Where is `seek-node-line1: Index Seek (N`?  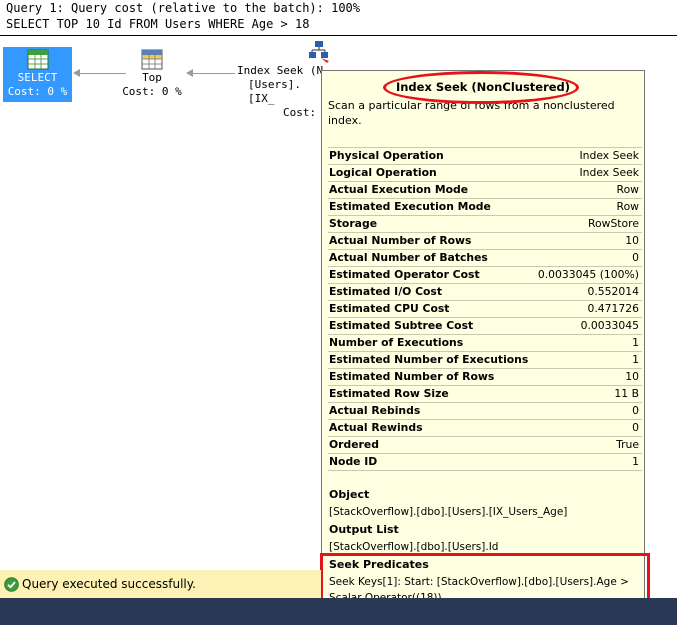 seek-node-line1: Index Seek (N is located at coordinates (280, 70).